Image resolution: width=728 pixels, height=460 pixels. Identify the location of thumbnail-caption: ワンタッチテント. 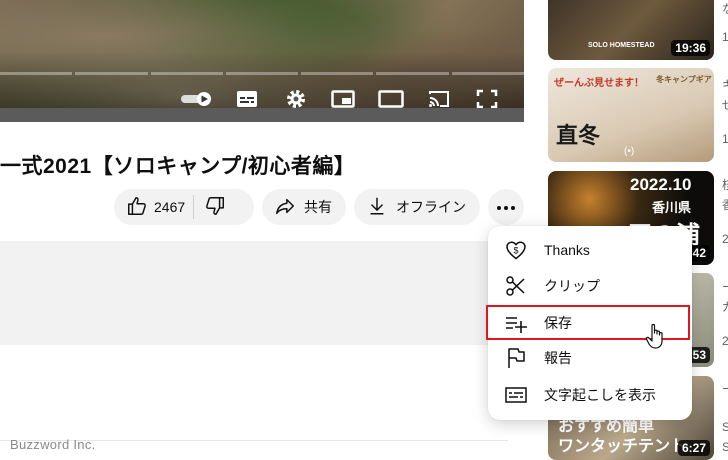
(622, 446).